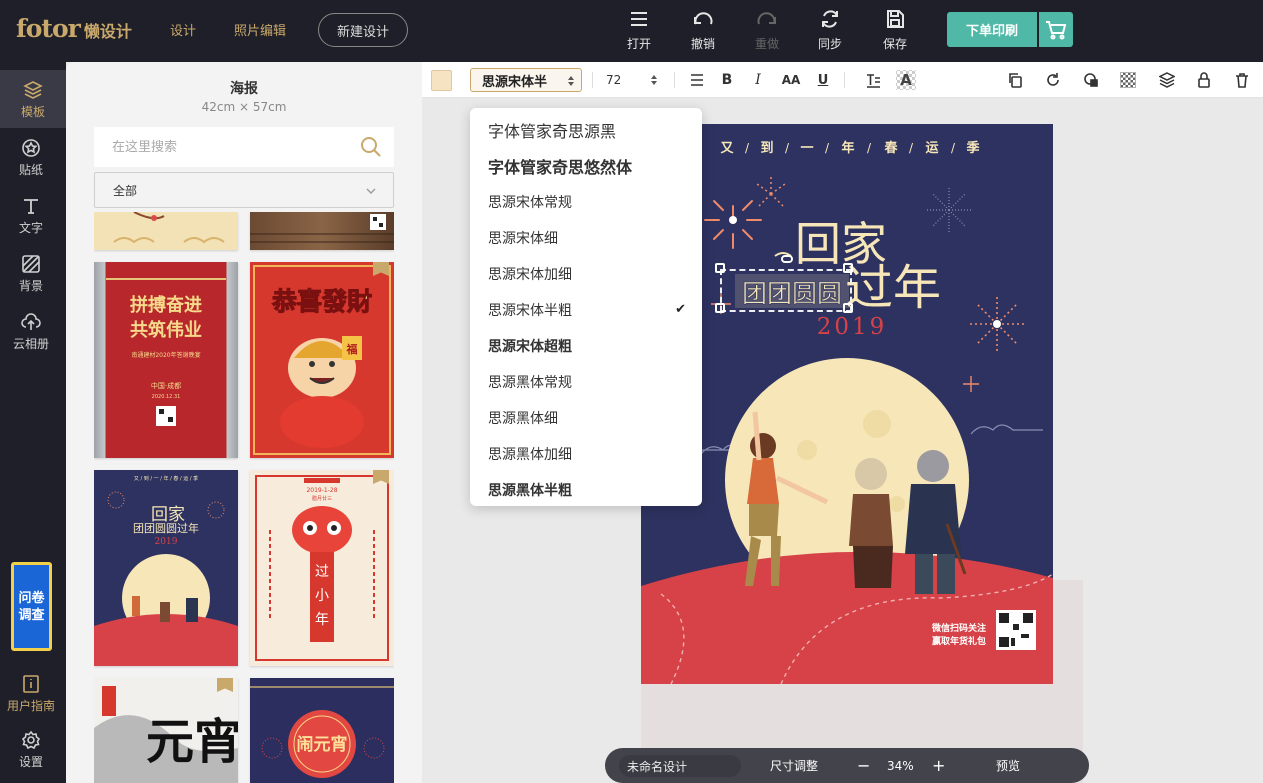 The width and height of the screenshot is (1263, 783). Describe the element at coordinates (183, 29) in the screenshot. I see `nav-design: 设计` at that location.